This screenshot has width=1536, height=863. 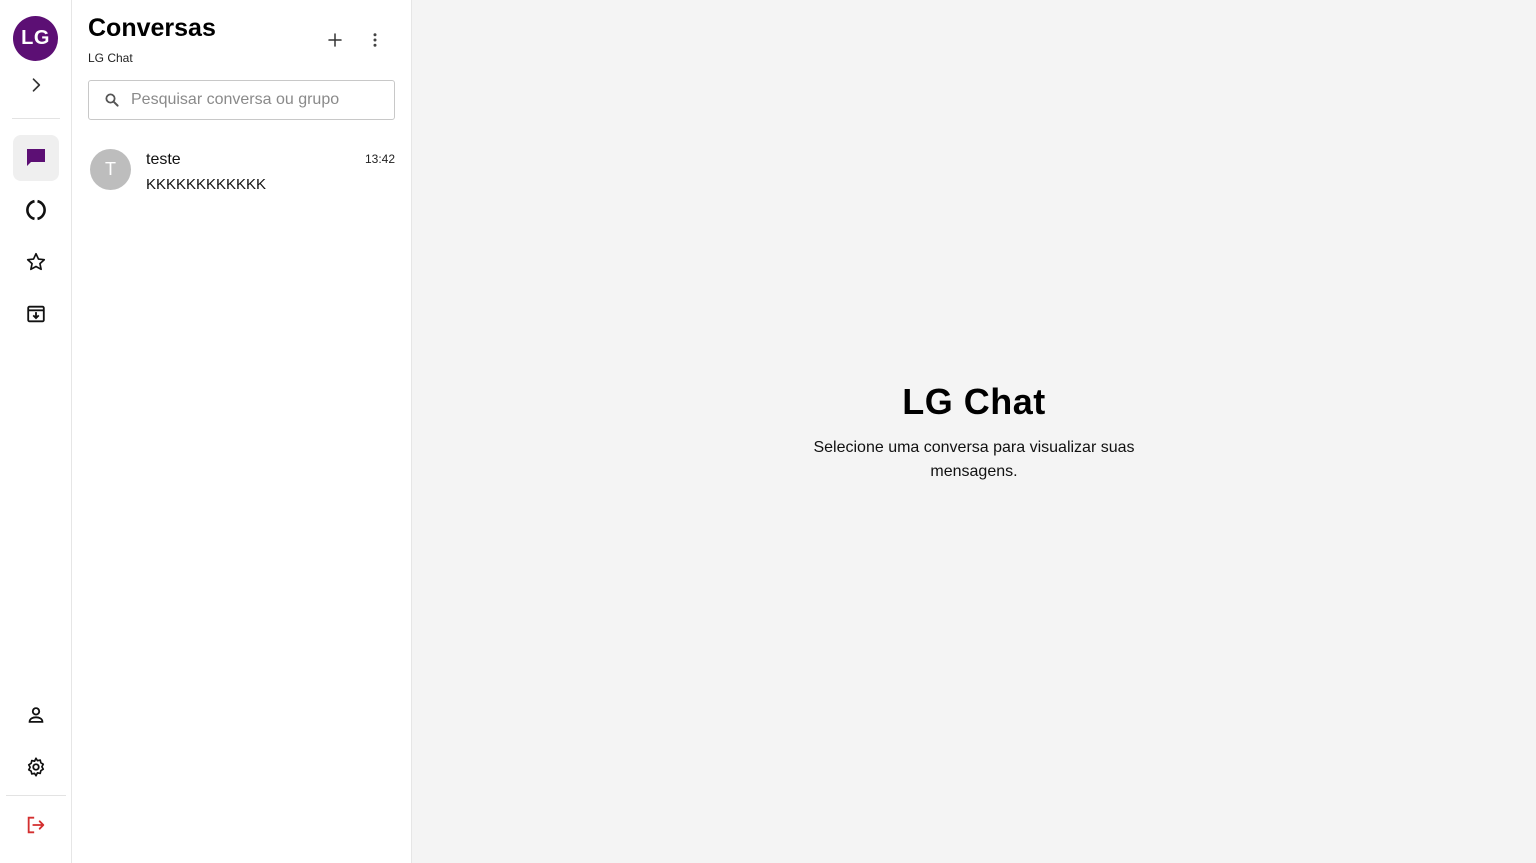 I want to click on search-box, so click(x=241, y=100).